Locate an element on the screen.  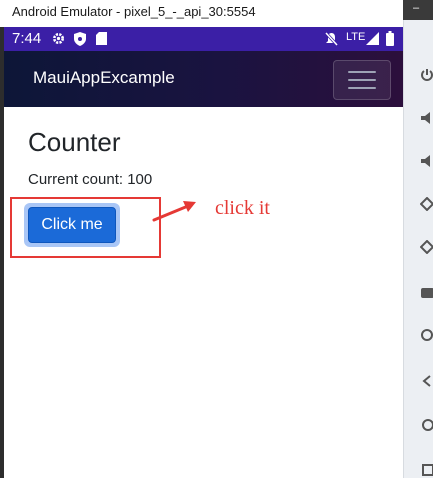
status-time: 7:44 is located at coordinates (27, 38).